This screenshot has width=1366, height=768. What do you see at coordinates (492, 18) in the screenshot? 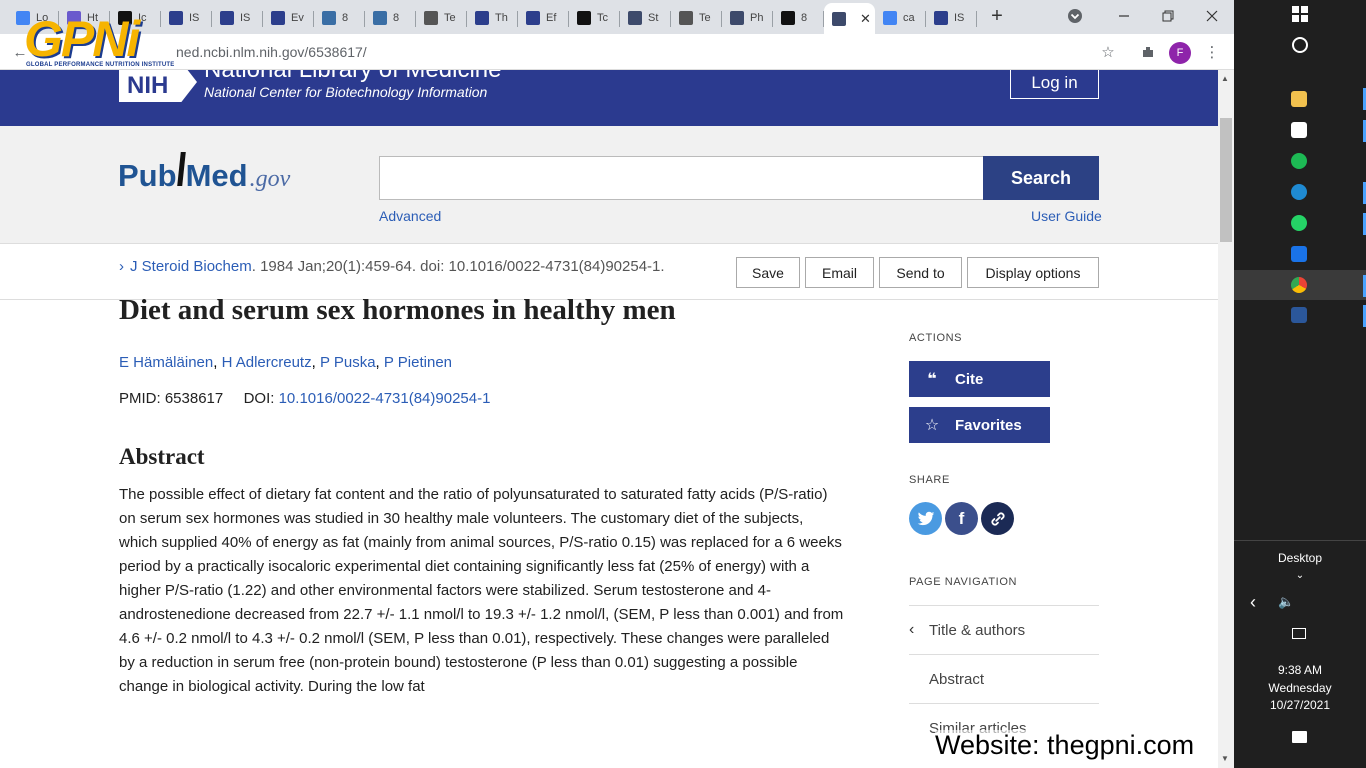
I see `browser-tab: Th` at bounding box center [492, 18].